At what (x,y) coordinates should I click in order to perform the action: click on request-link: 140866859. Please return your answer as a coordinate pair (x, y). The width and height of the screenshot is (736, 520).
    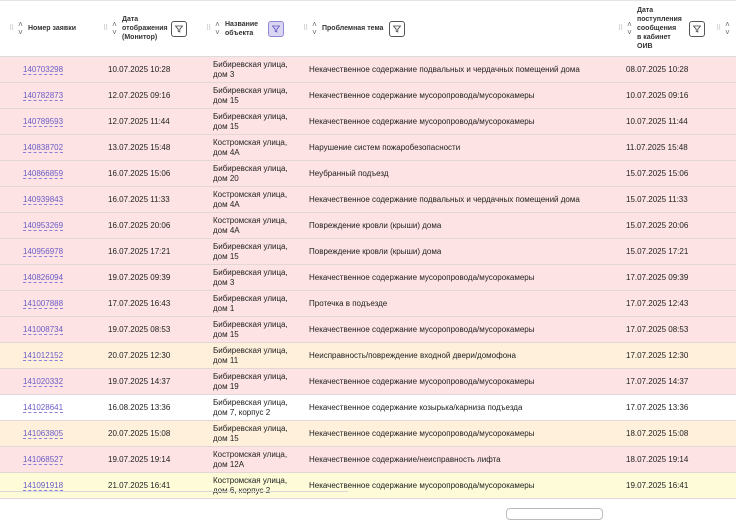
    Looking at the image, I should click on (43, 174).